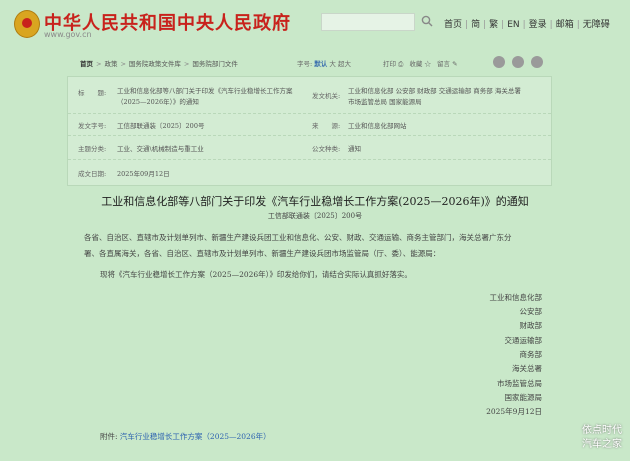  Describe the element at coordinates (92, 126) in the screenshot. I see `docno-label: 发文字号:` at that location.